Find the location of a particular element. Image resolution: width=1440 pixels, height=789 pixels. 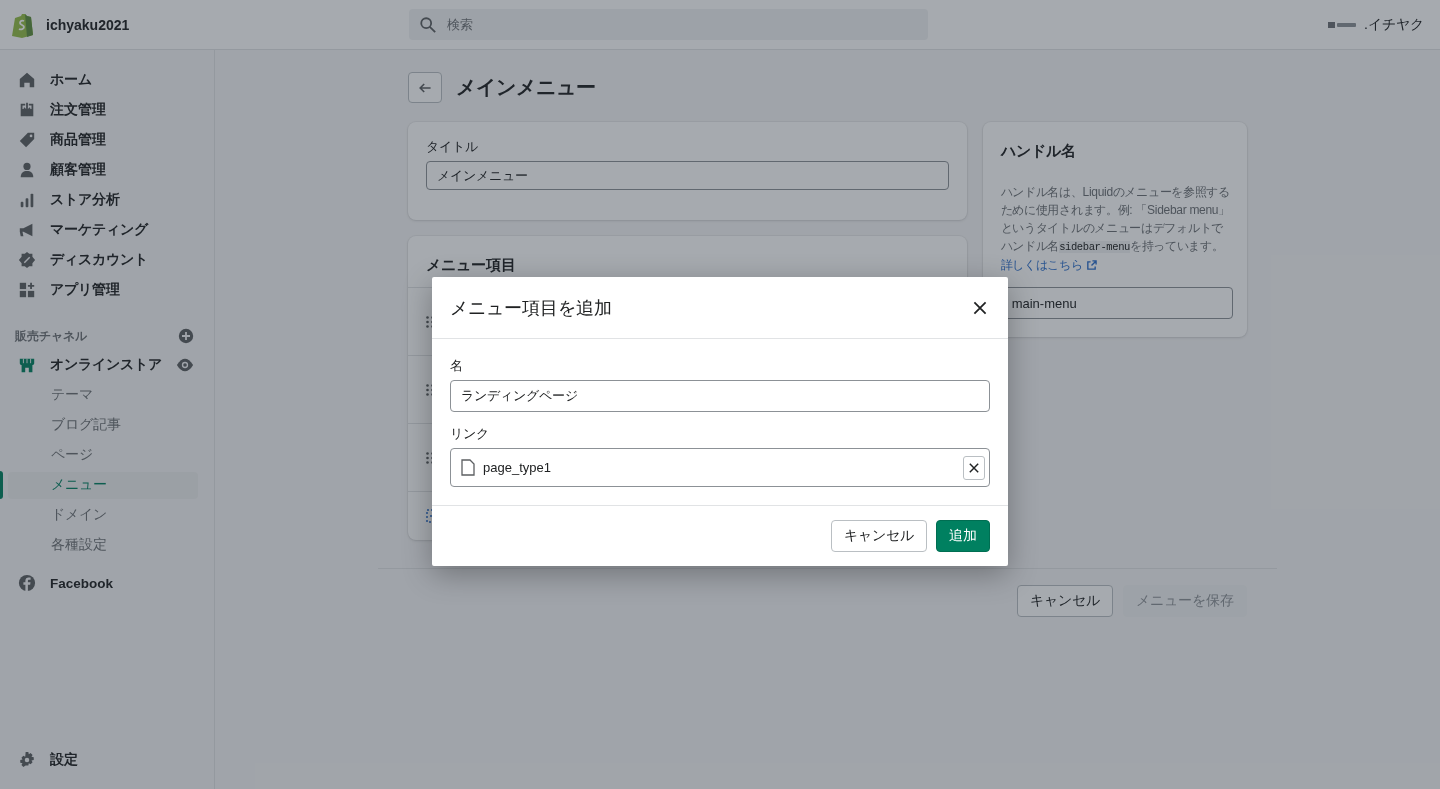

bar-chart-icon is located at coordinates (27, 200).